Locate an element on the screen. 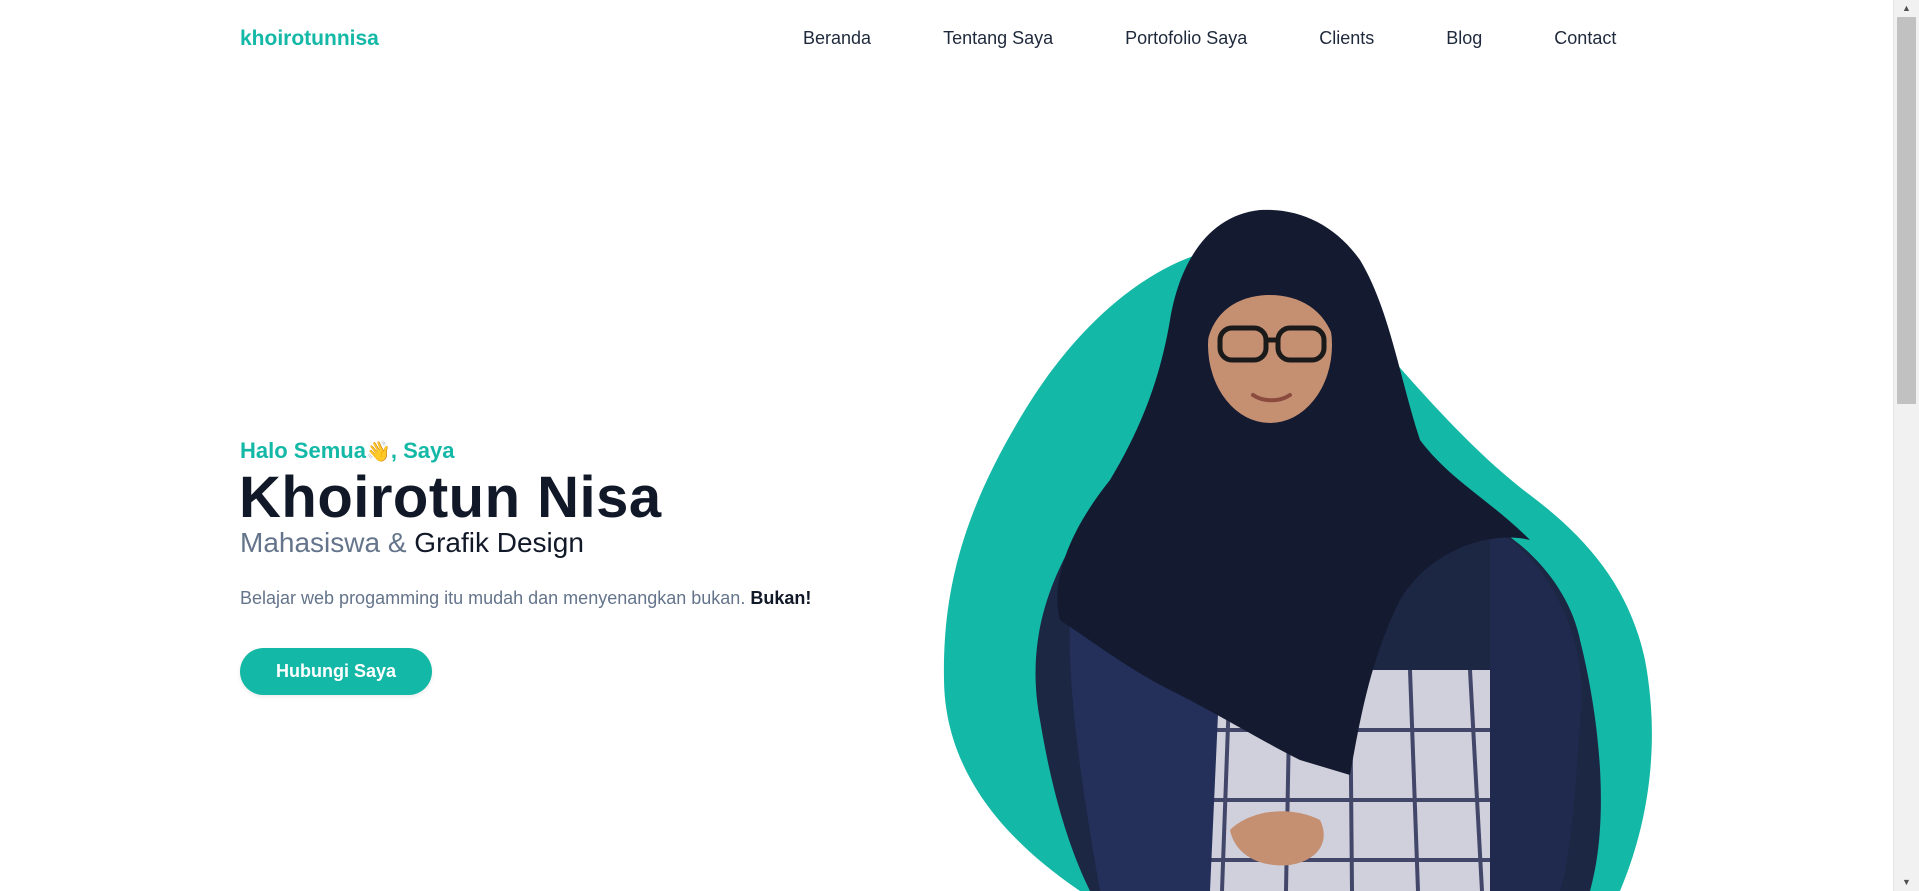 This screenshot has width=1919, height=891. nav-item-beranda: Beranda is located at coordinates (837, 38).